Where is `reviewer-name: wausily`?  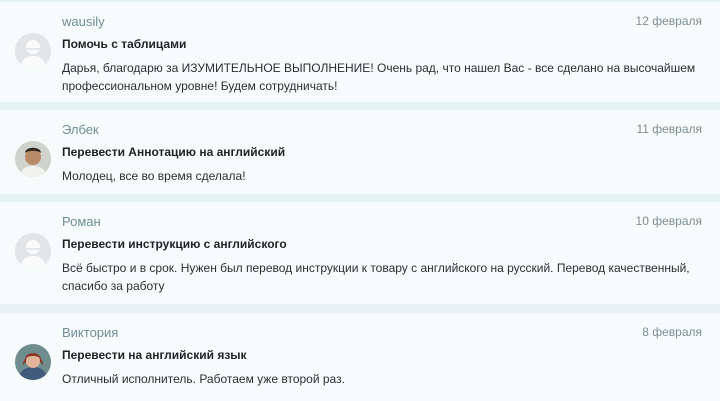
reviewer-name: wausily is located at coordinates (83, 21).